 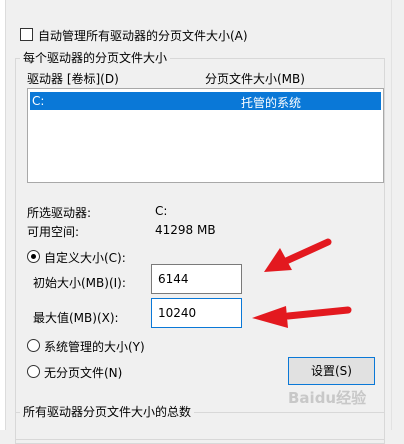 I want to click on selected-drive-value: C:, so click(x=161, y=211).